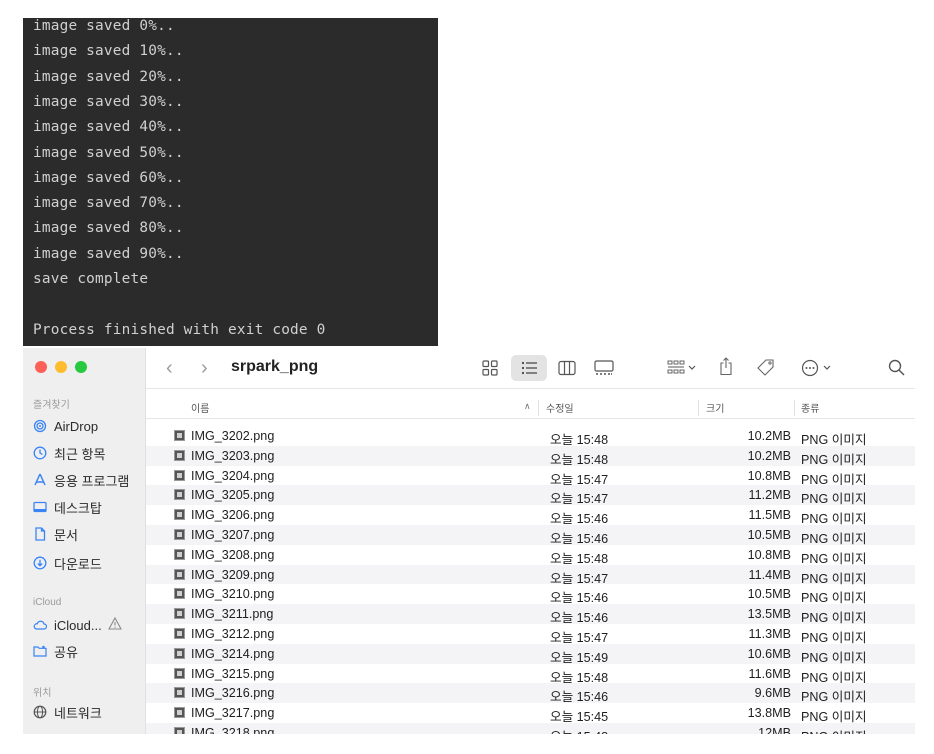 The height and width of the screenshot is (754, 934). Describe the element at coordinates (108, 228) in the screenshot. I see `terminal-line: image saved 80%..` at that location.